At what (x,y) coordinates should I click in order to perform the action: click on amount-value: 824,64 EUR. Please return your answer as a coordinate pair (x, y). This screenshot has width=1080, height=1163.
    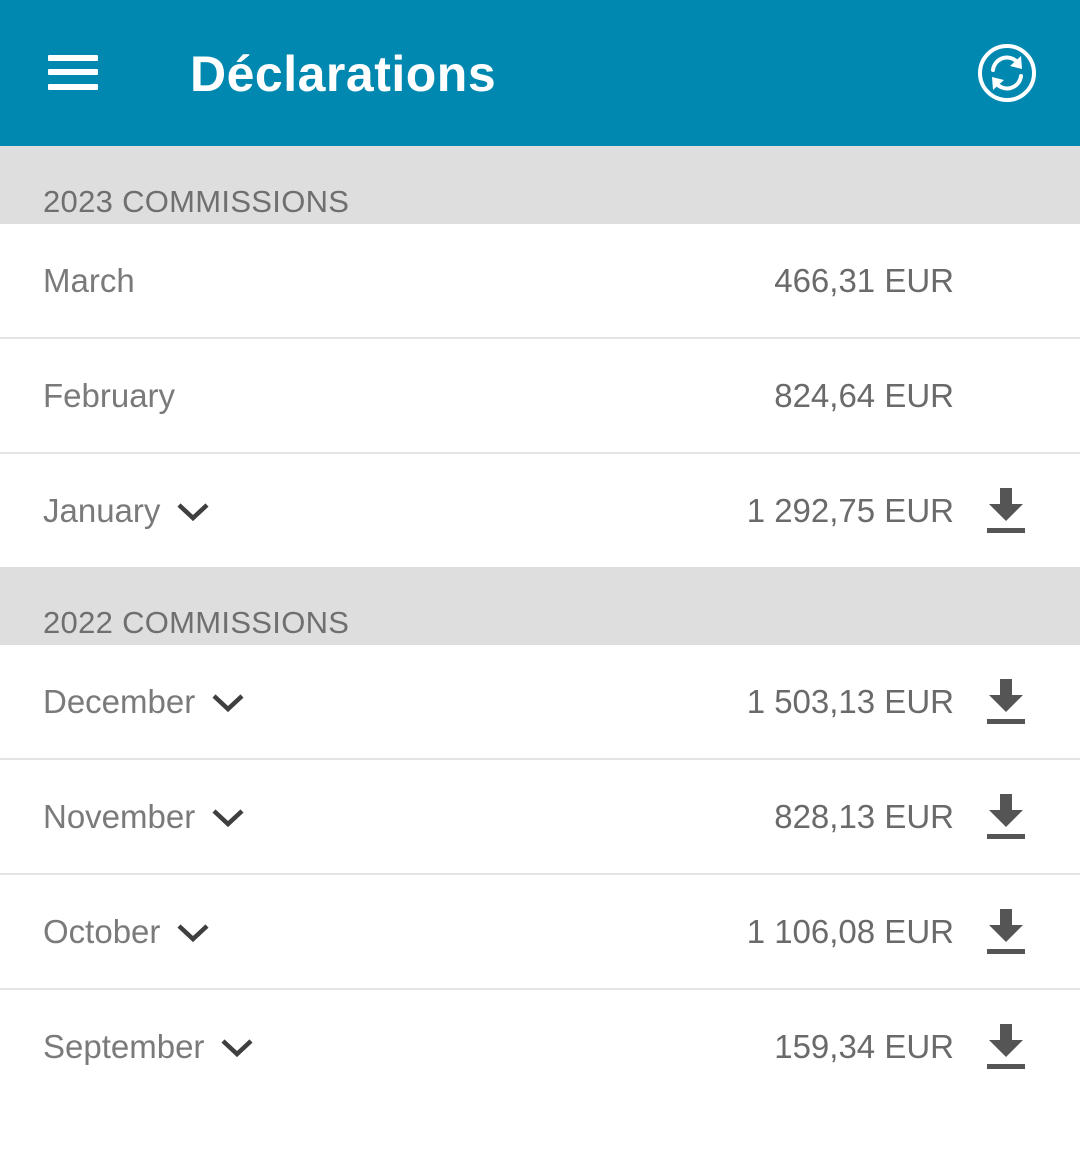
    Looking at the image, I should click on (864, 395).